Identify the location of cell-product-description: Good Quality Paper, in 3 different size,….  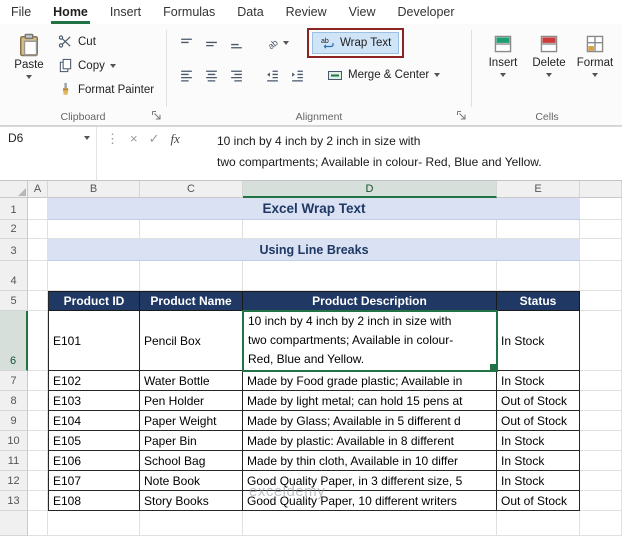
(370, 481).